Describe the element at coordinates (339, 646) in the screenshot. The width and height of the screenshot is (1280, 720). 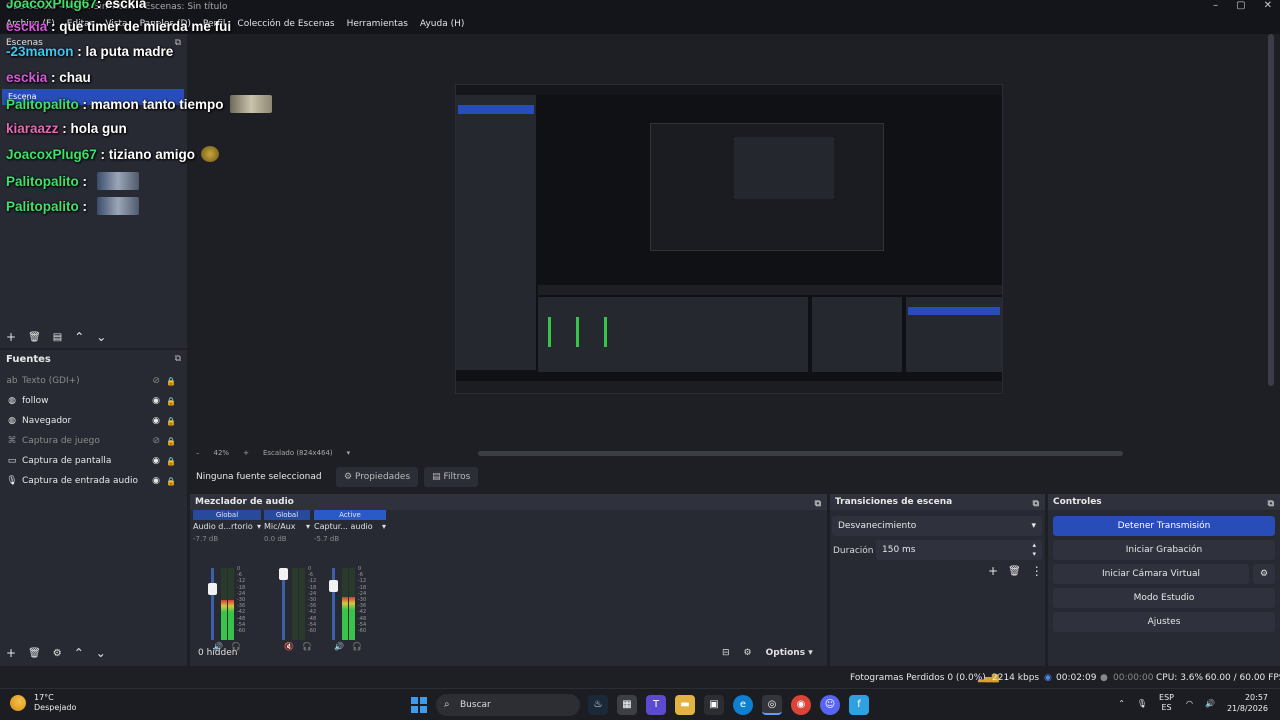
I see `speaker-icon: 🔊` at that location.